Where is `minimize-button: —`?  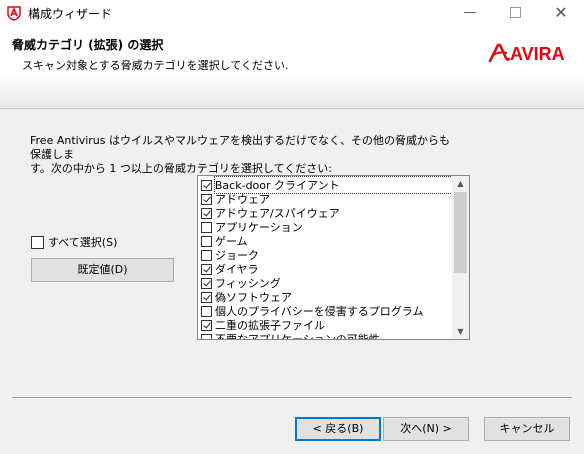
minimize-button: — is located at coordinates (470, 13).